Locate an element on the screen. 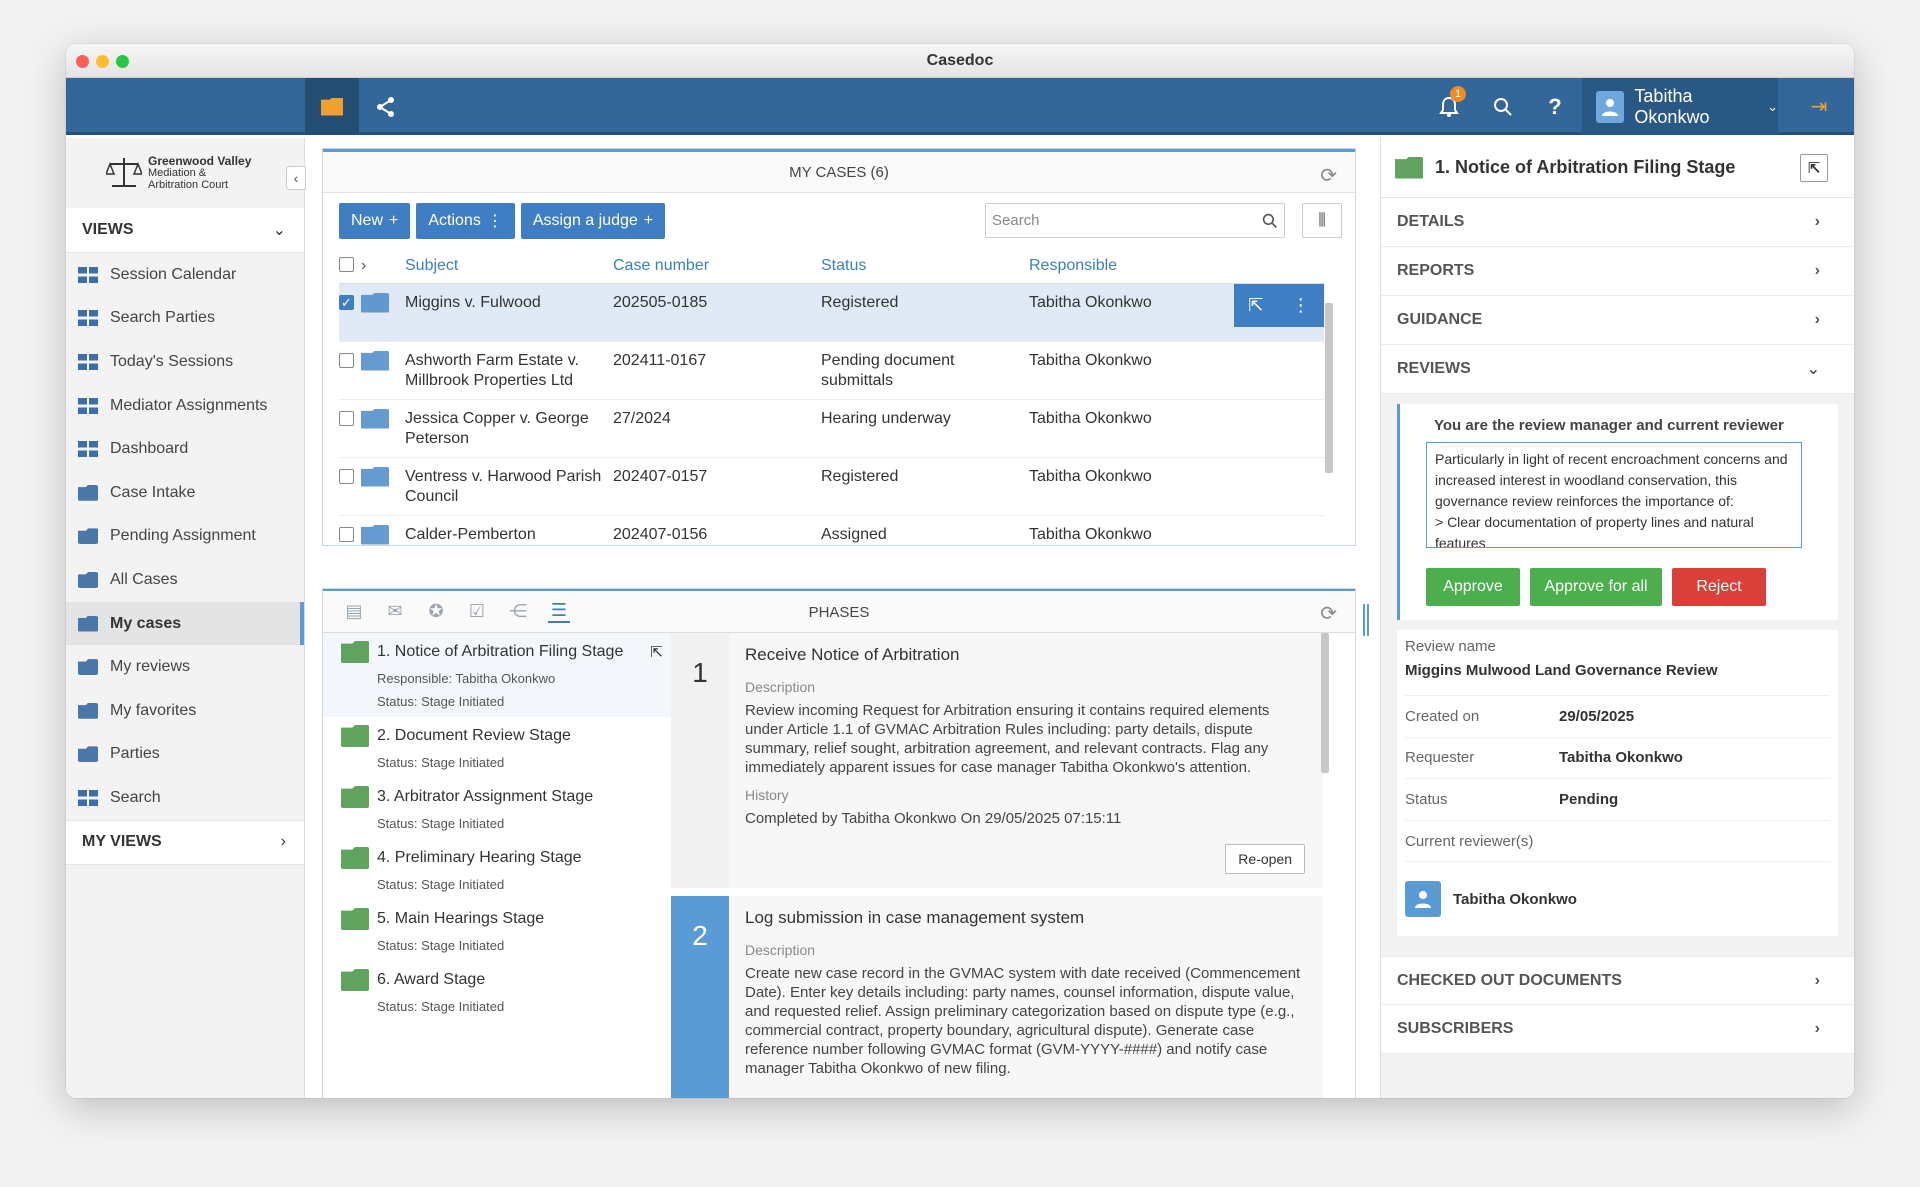 The height and width of the screenshot is (1187, 1920). sidebar-item-my-favorites: My favorites is located at coordinates (185, 711).